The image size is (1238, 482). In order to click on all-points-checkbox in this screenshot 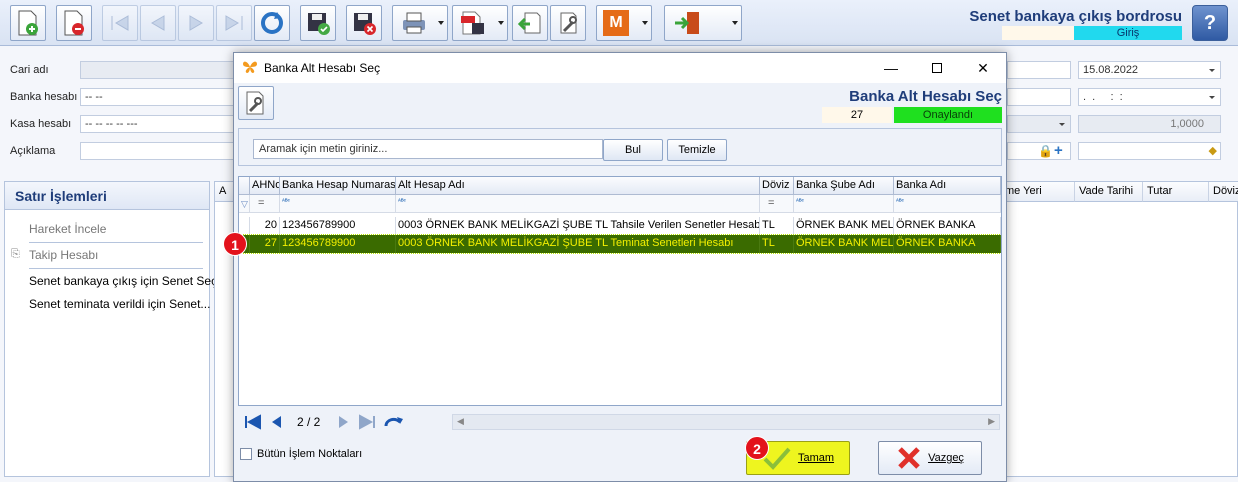, I will do `click(246, 454)`.